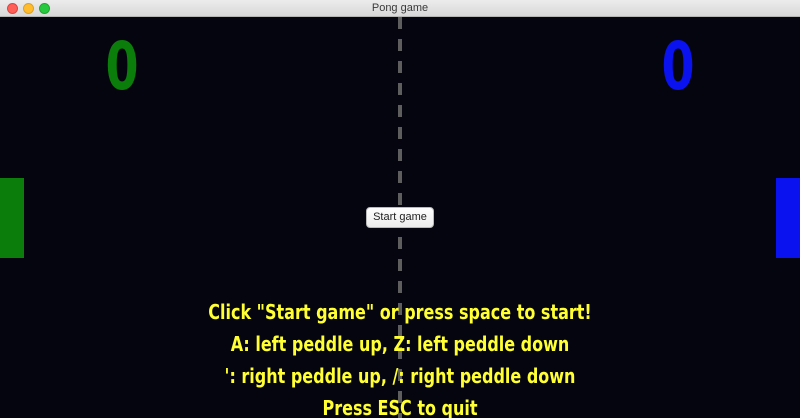  Describe the element at coordinates (400, 376) in the screenshot. I see `instruction-line-right-controls: ': right peddle up, /: right peddle down` at that location.